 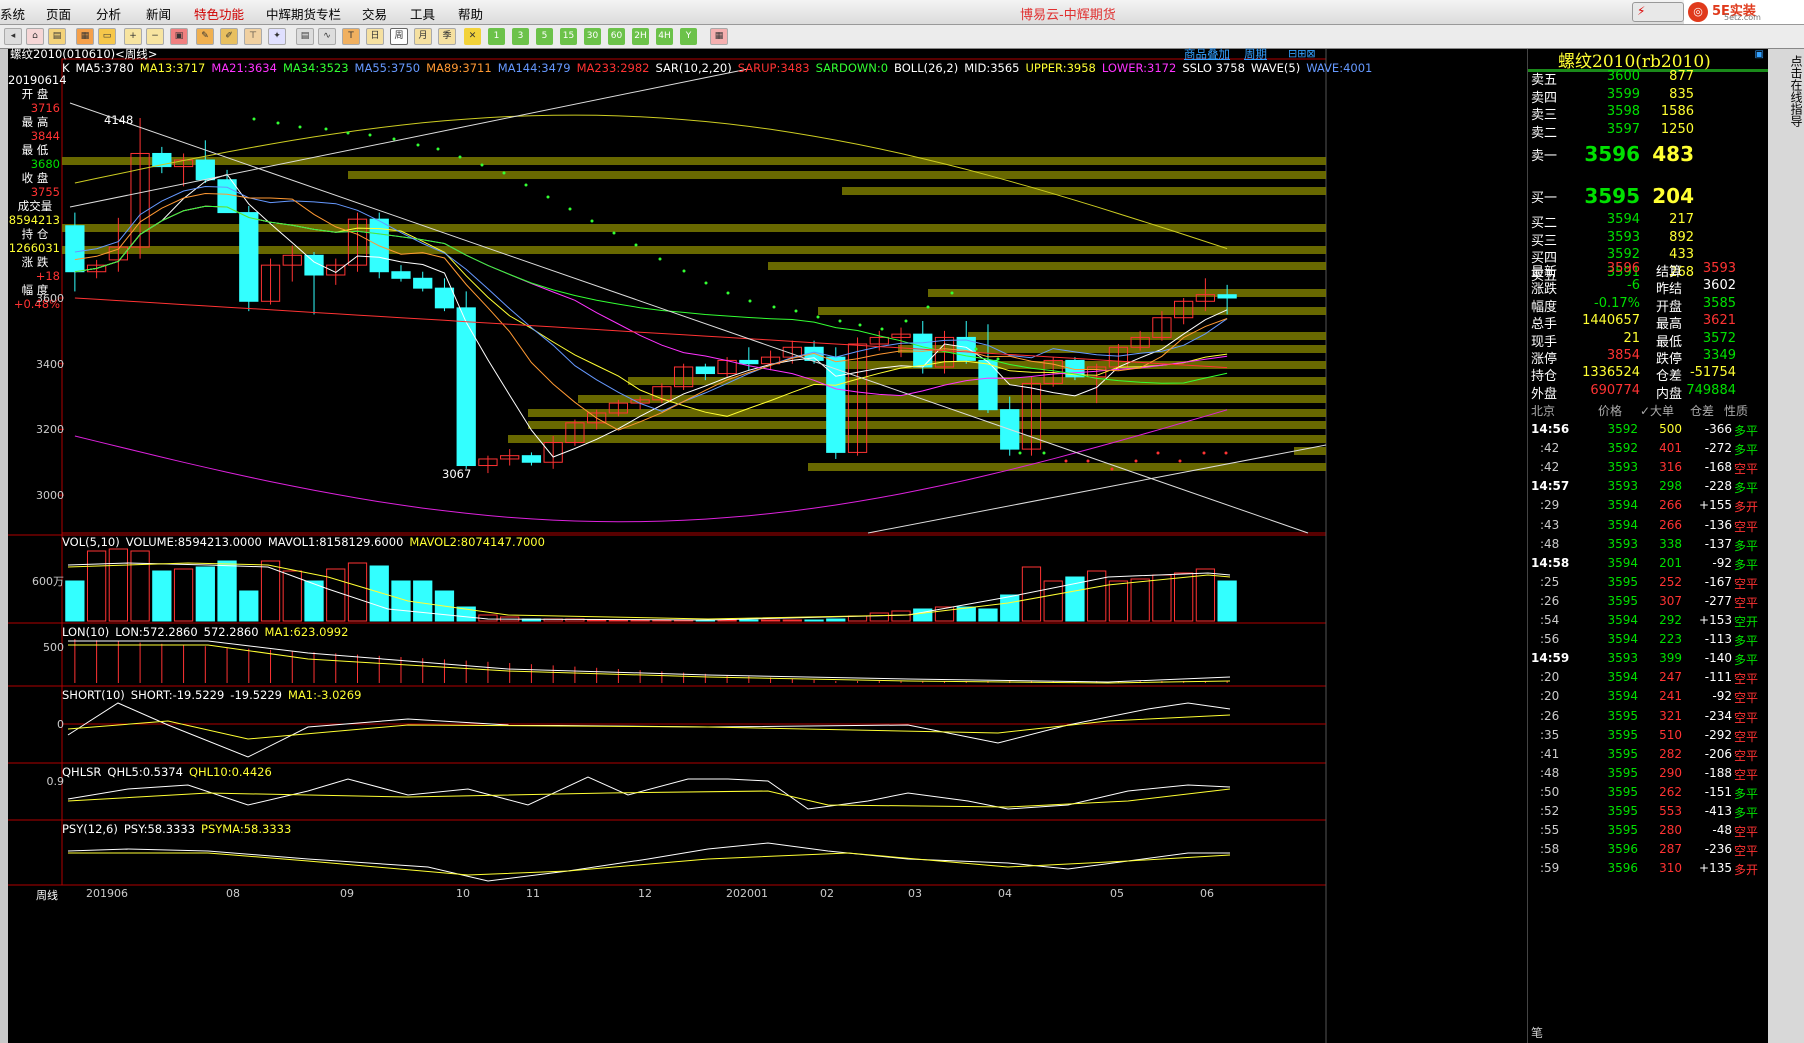 What do you see at coordinates (472, 36) in the screenshot?
I see `period-x-icon: ✕` at bounding box center [472, 36].